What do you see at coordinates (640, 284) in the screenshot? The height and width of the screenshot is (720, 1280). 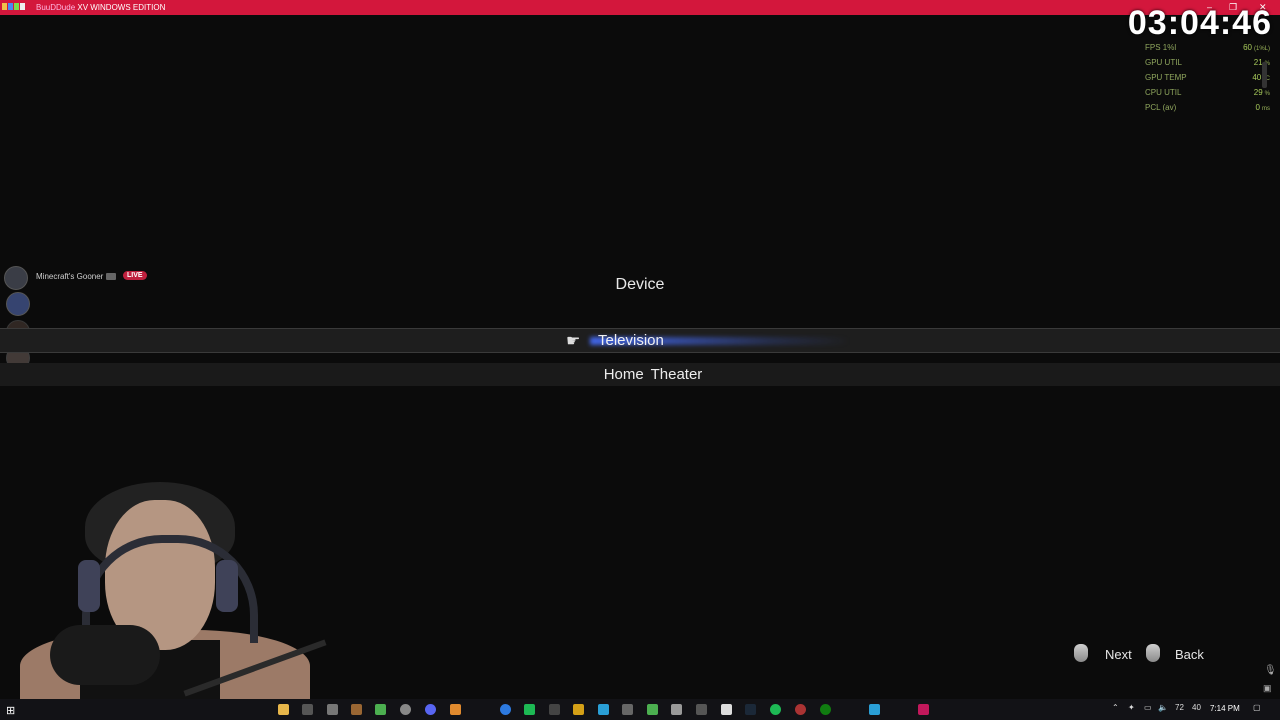 I see `menu-heading: Device` at bounding box center [640, 284].